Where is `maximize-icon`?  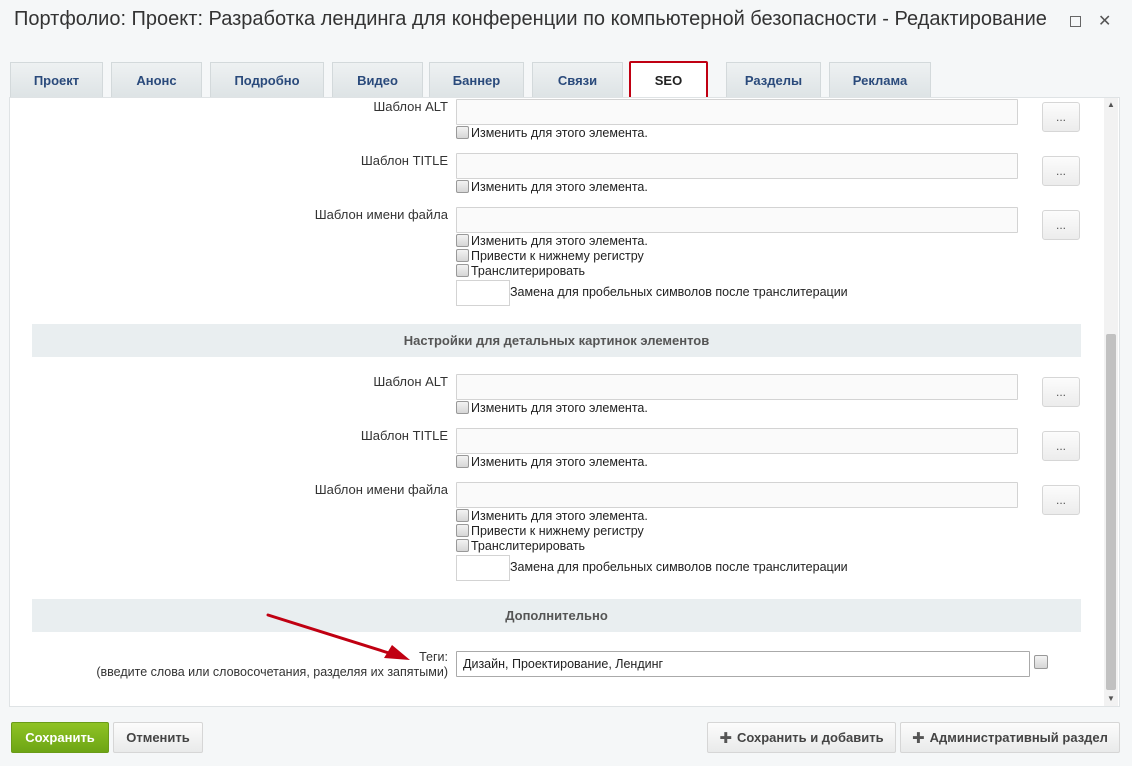
maximize-icon is located at coordinates (1075, 21).